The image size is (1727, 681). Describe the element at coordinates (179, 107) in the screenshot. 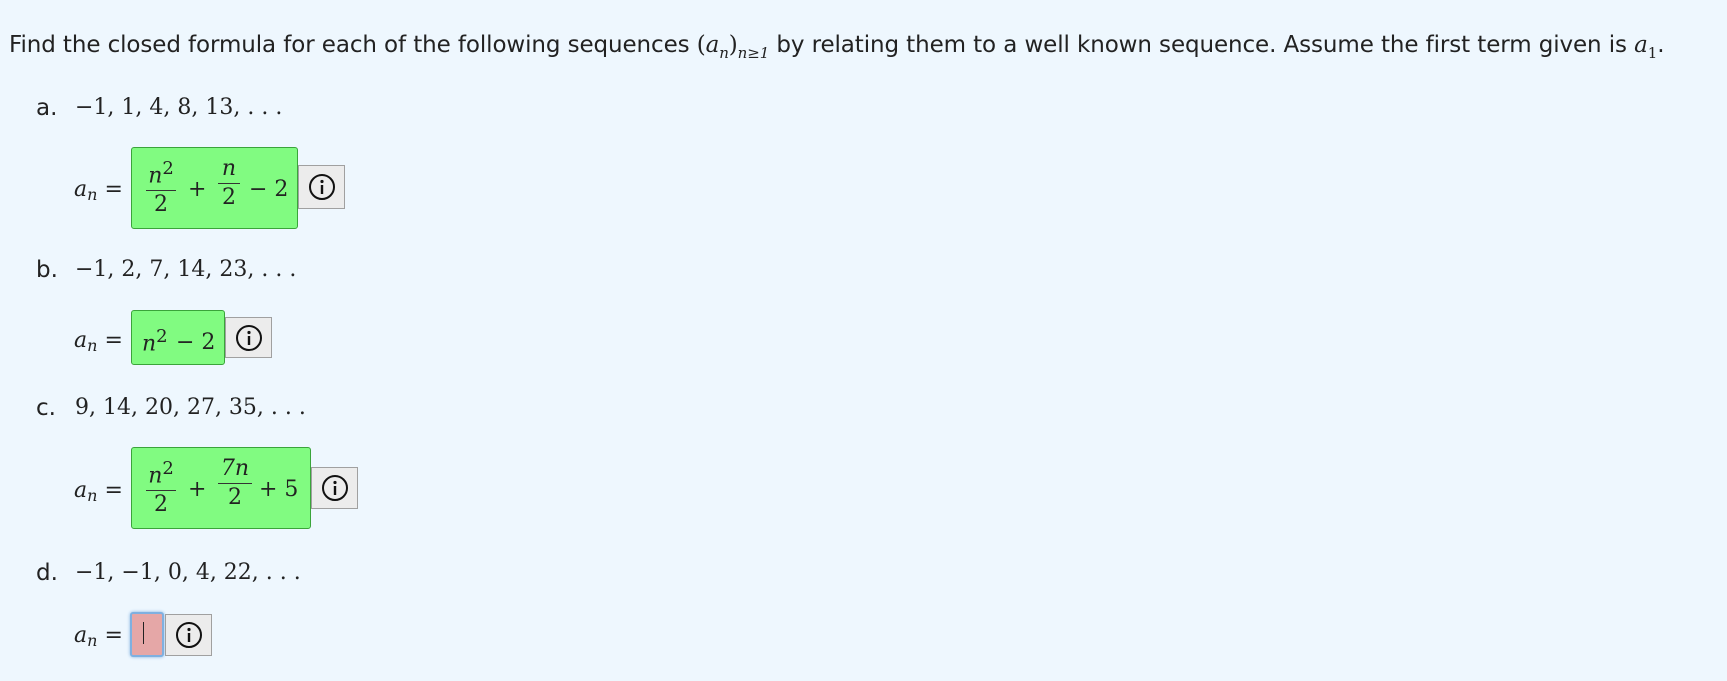

I see `part-a-sequence: −1, 1, 4, 8, 13, . . .` at that location.